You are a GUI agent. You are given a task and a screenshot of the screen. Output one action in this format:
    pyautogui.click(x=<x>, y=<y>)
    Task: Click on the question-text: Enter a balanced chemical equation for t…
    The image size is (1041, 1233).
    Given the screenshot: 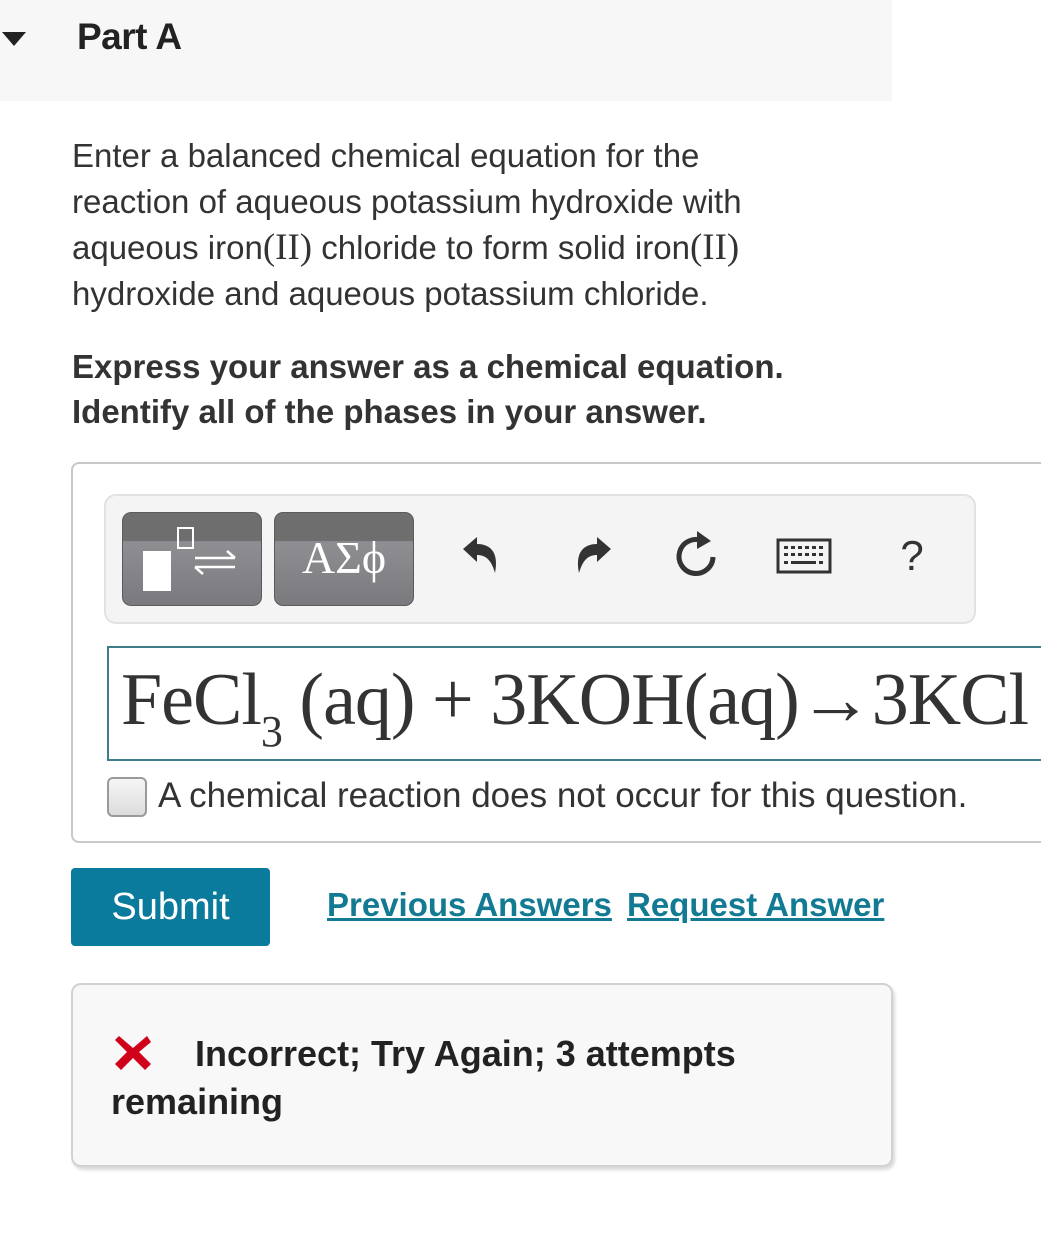 What is the action you would take?
    pyautogui.click(x=467, y=225)
    